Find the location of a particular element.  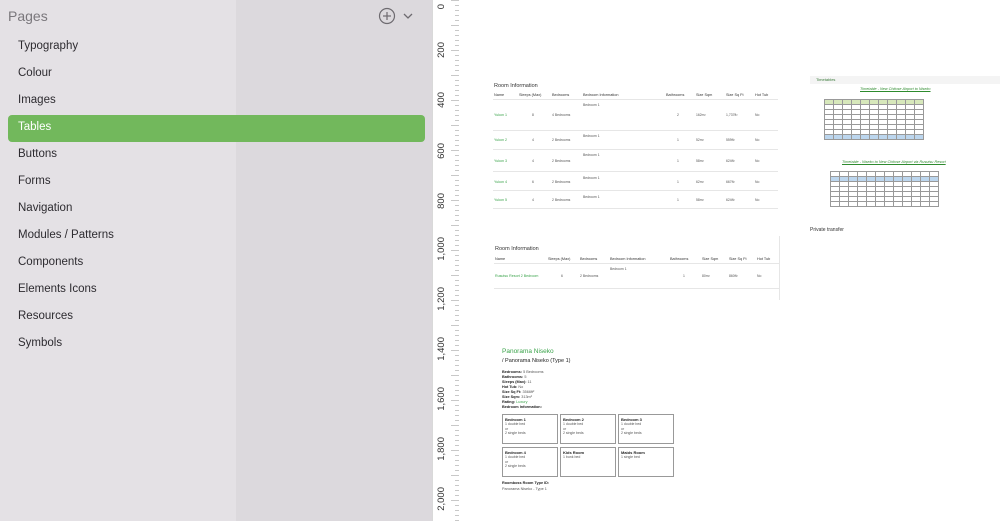

bedroom-card: Bedroom 4 1 double bed or 2 single beds is located at coordinates (530, 462).